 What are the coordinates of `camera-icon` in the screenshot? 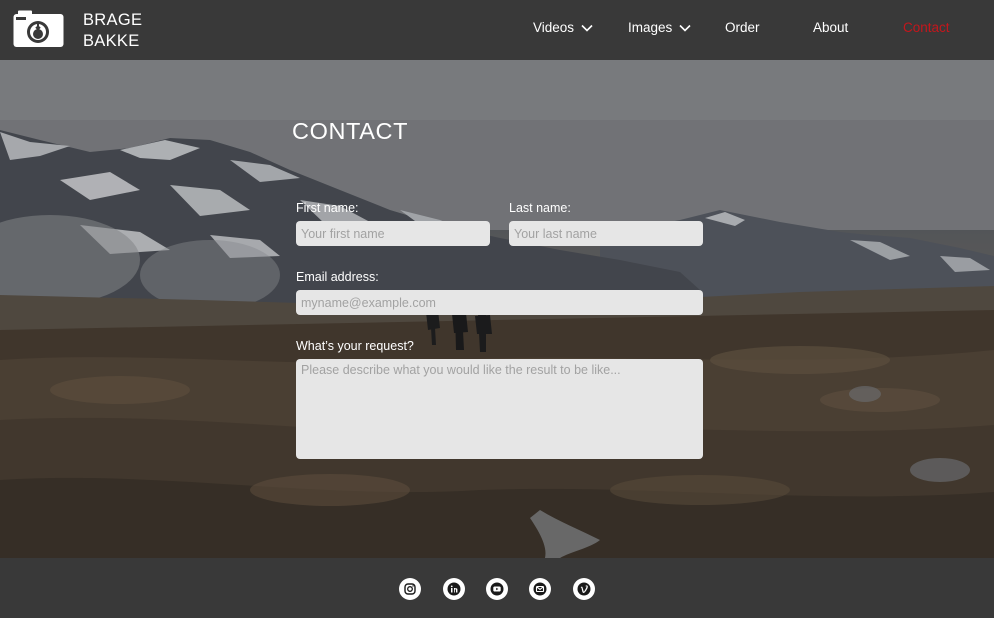 It's located at (38, 29).